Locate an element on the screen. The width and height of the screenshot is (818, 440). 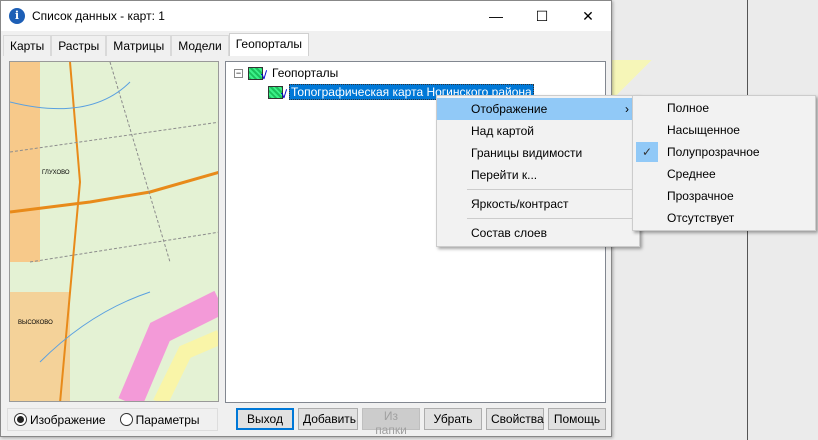
submenu-item-transparent: Прозрачное is located at coordinates (724, 196).